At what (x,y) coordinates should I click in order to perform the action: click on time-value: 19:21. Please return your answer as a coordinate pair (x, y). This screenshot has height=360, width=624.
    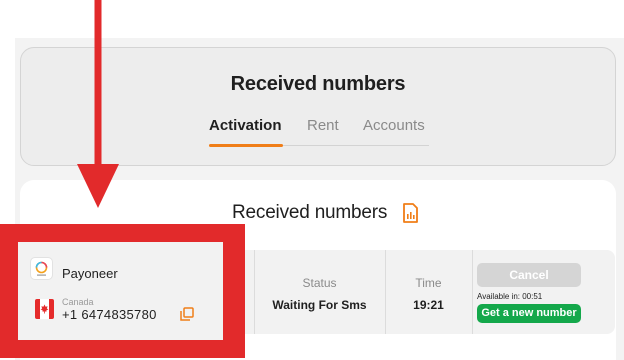
    Looking at the image, I should click on (428, 305).